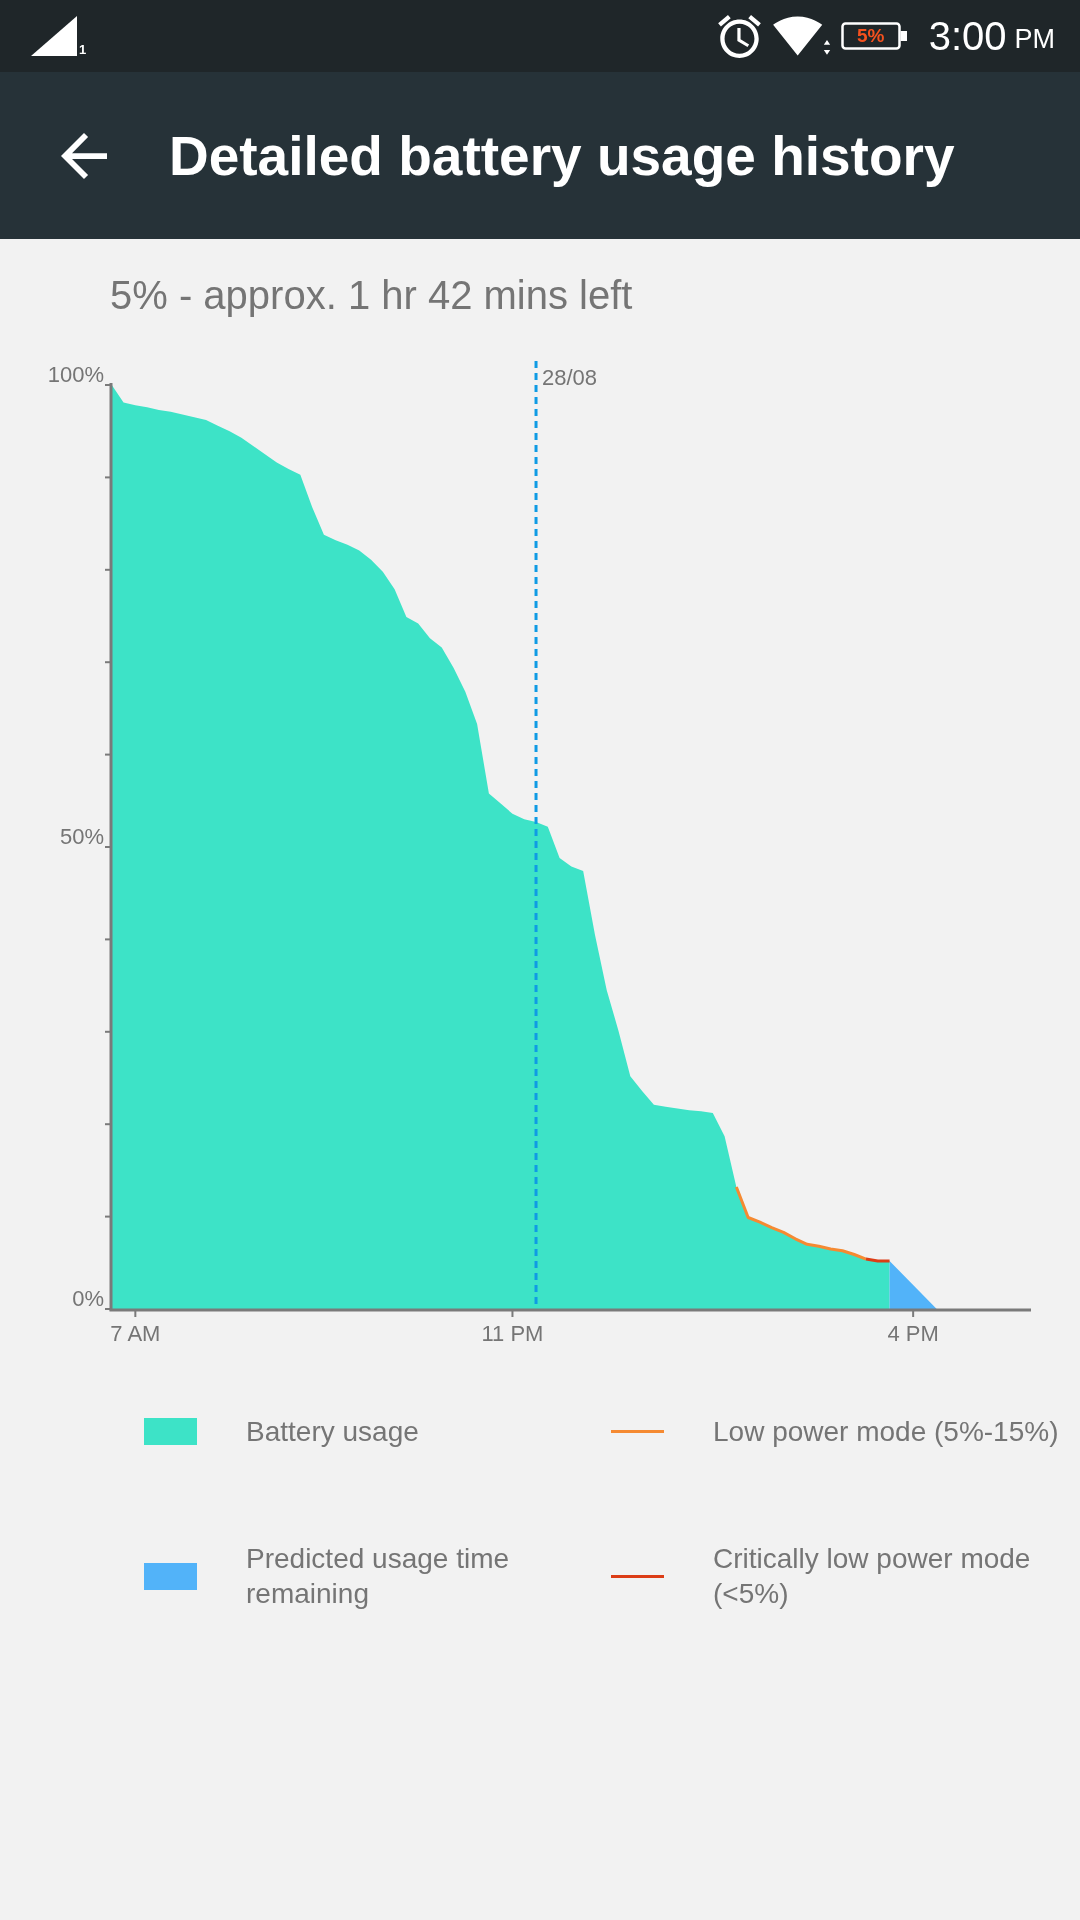 The image size is (1080, 1920). I want to click on wifi-icon, so click(801, 36).